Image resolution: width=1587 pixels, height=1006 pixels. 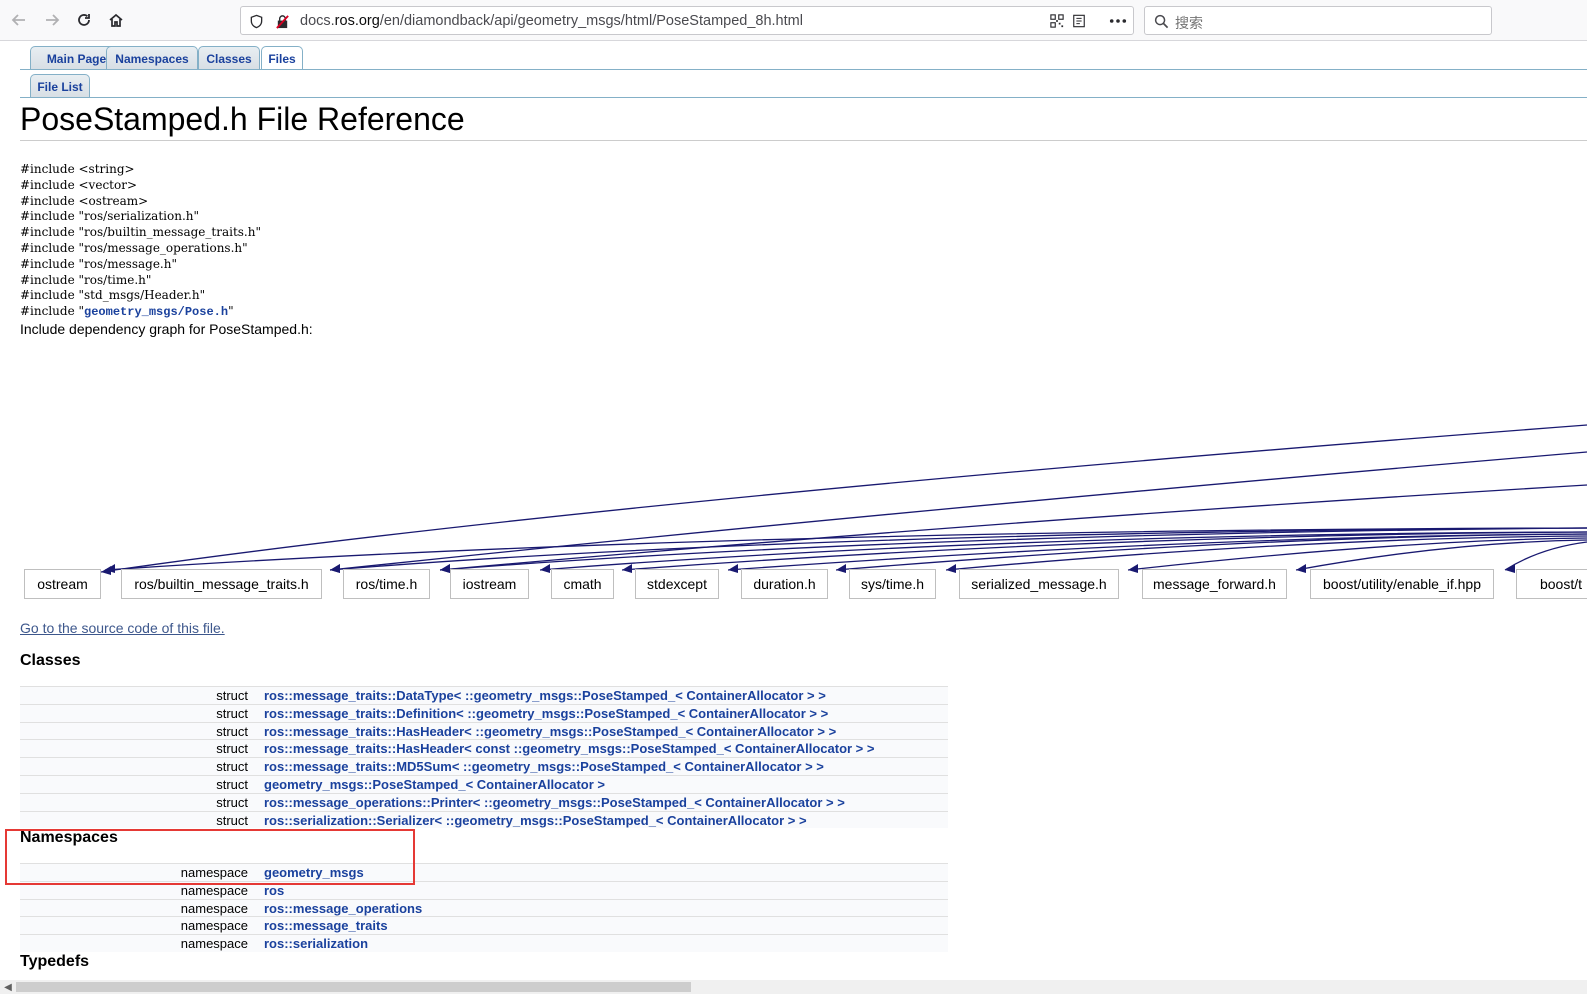 I want to click on include-line: #include "ros/serialization.h", so click(x=110, y=216).